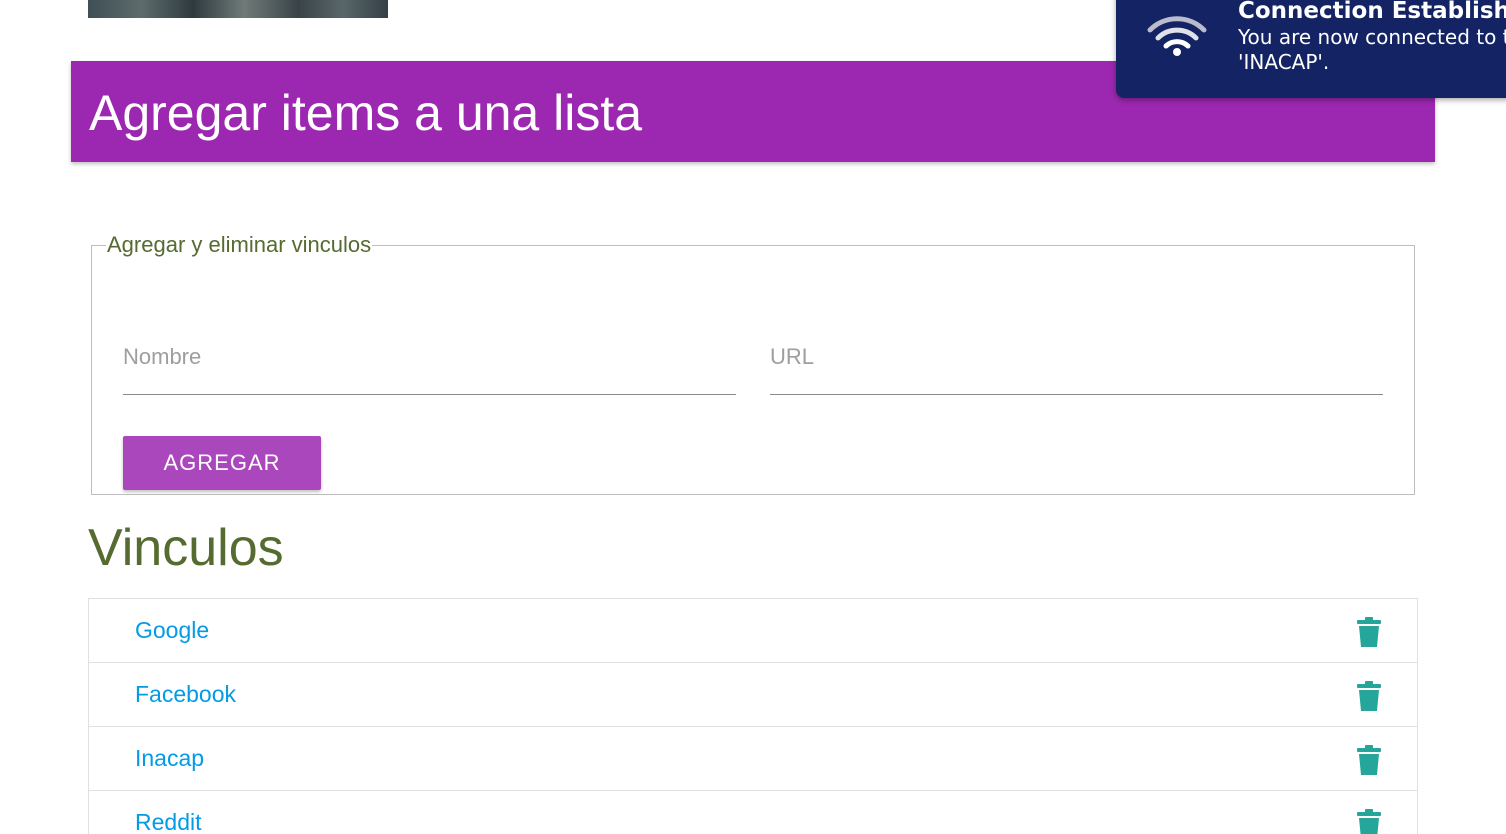 This screenshot has width=1506, height=834. Describe the element at coordinates (169, 758) in the screenshot. I see `link-inacap: Inacap` at that location.